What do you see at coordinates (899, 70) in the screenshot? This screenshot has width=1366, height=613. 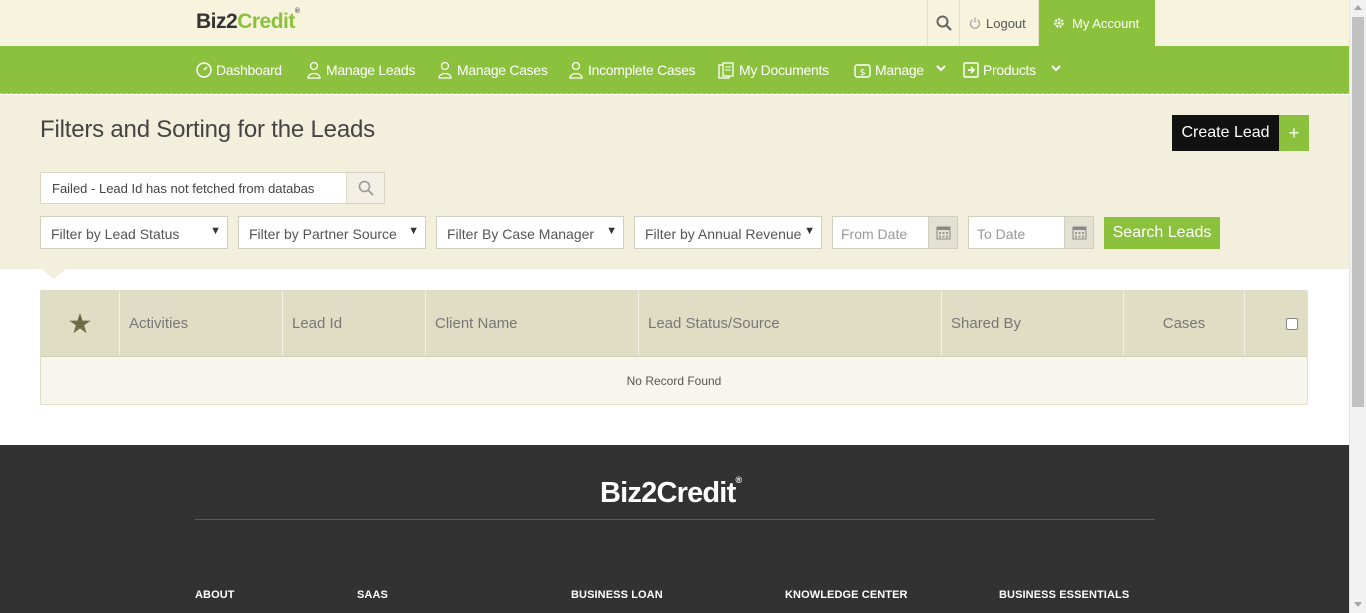 I see `nav-manage-label: Manage` at bounding box center [899, 70].